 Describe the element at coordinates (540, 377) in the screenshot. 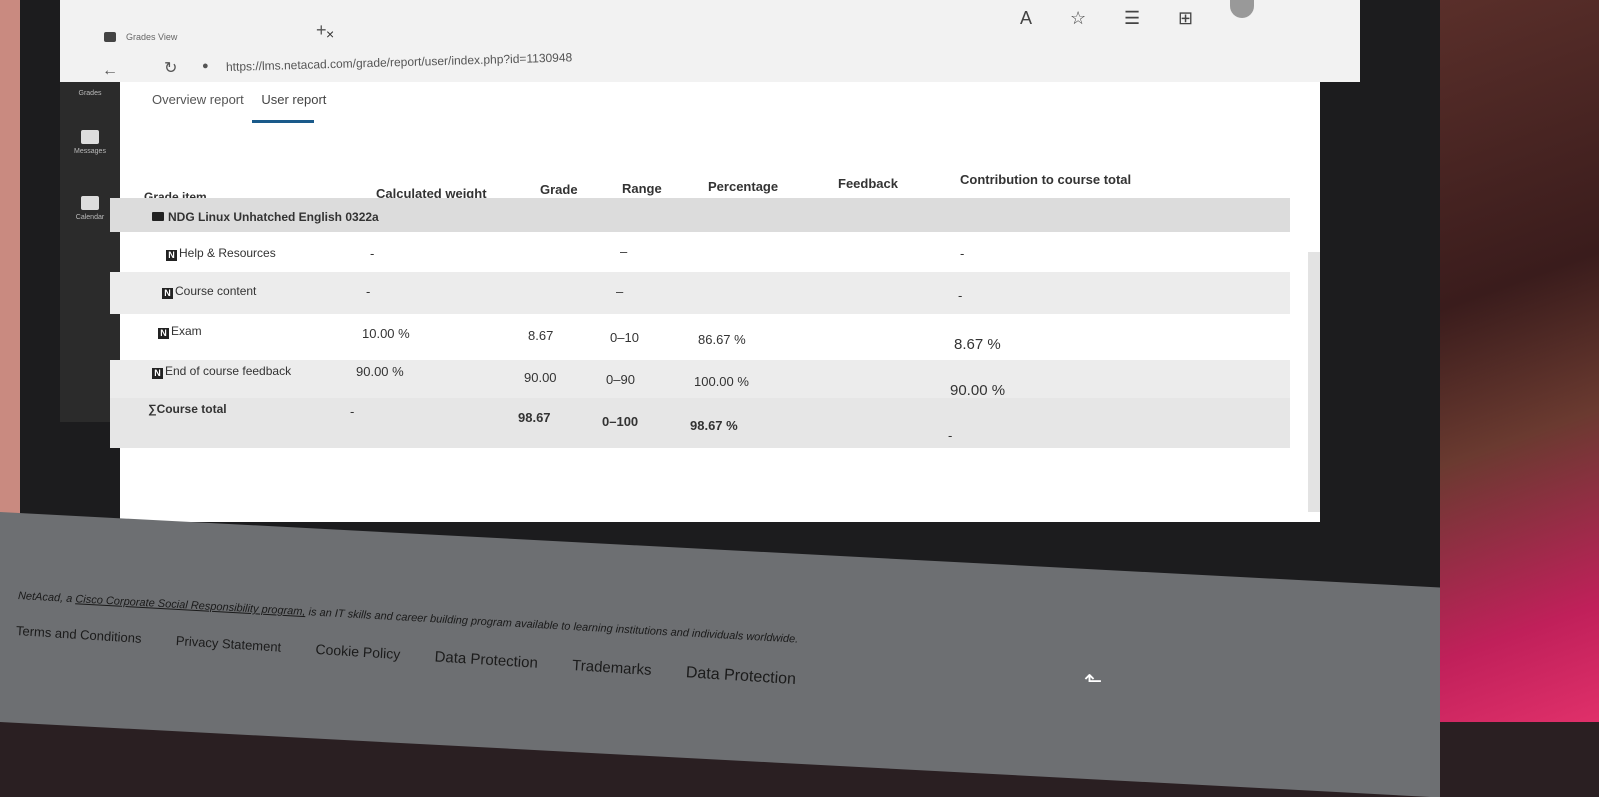

I see `row-grade: 90.00` at that location.